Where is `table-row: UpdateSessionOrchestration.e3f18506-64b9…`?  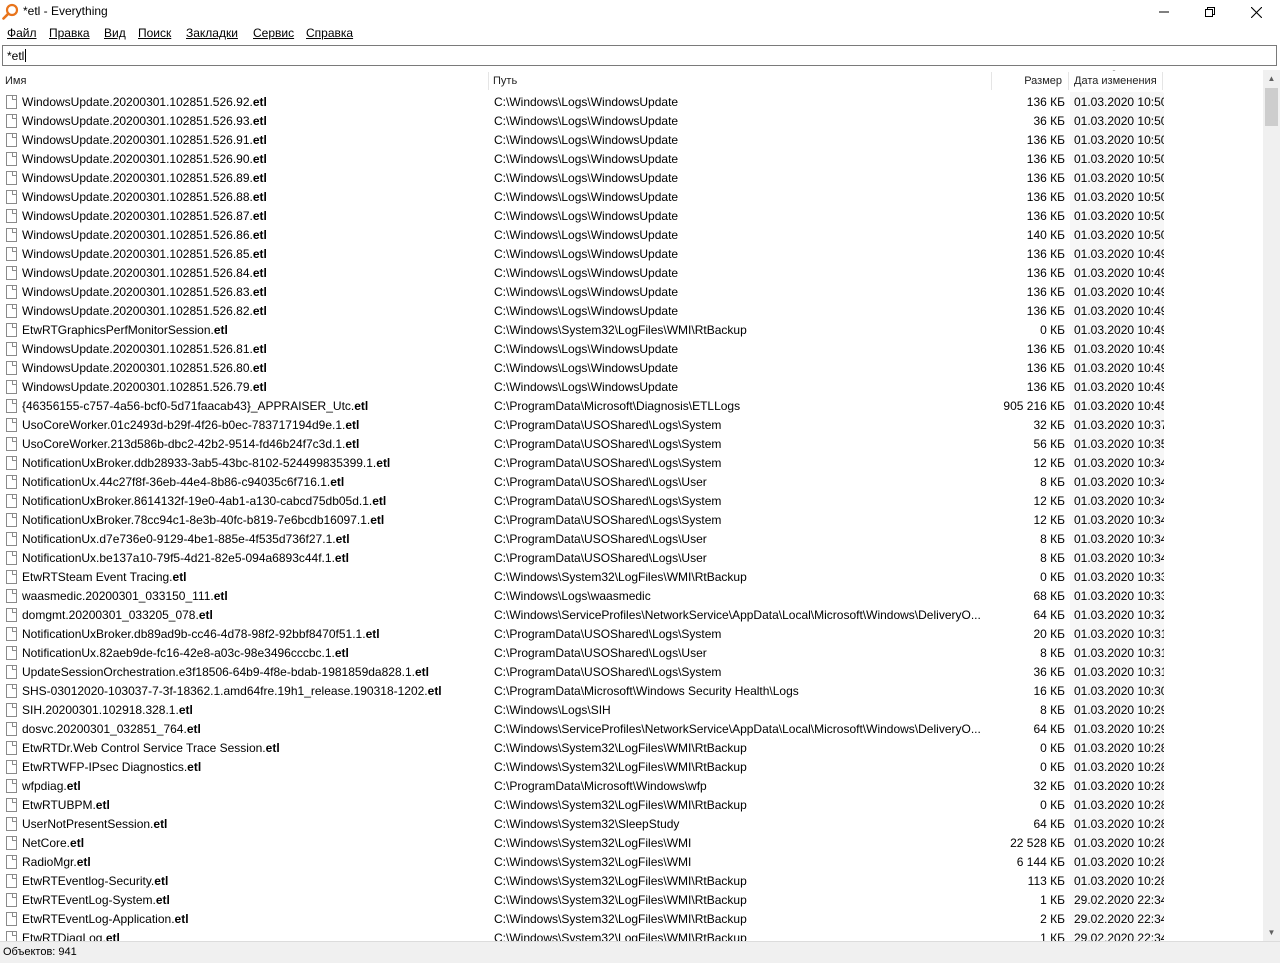
table-row: UpdateSessionOrchestration.e3f18506-64b9… is located at coordinates (631, 672).